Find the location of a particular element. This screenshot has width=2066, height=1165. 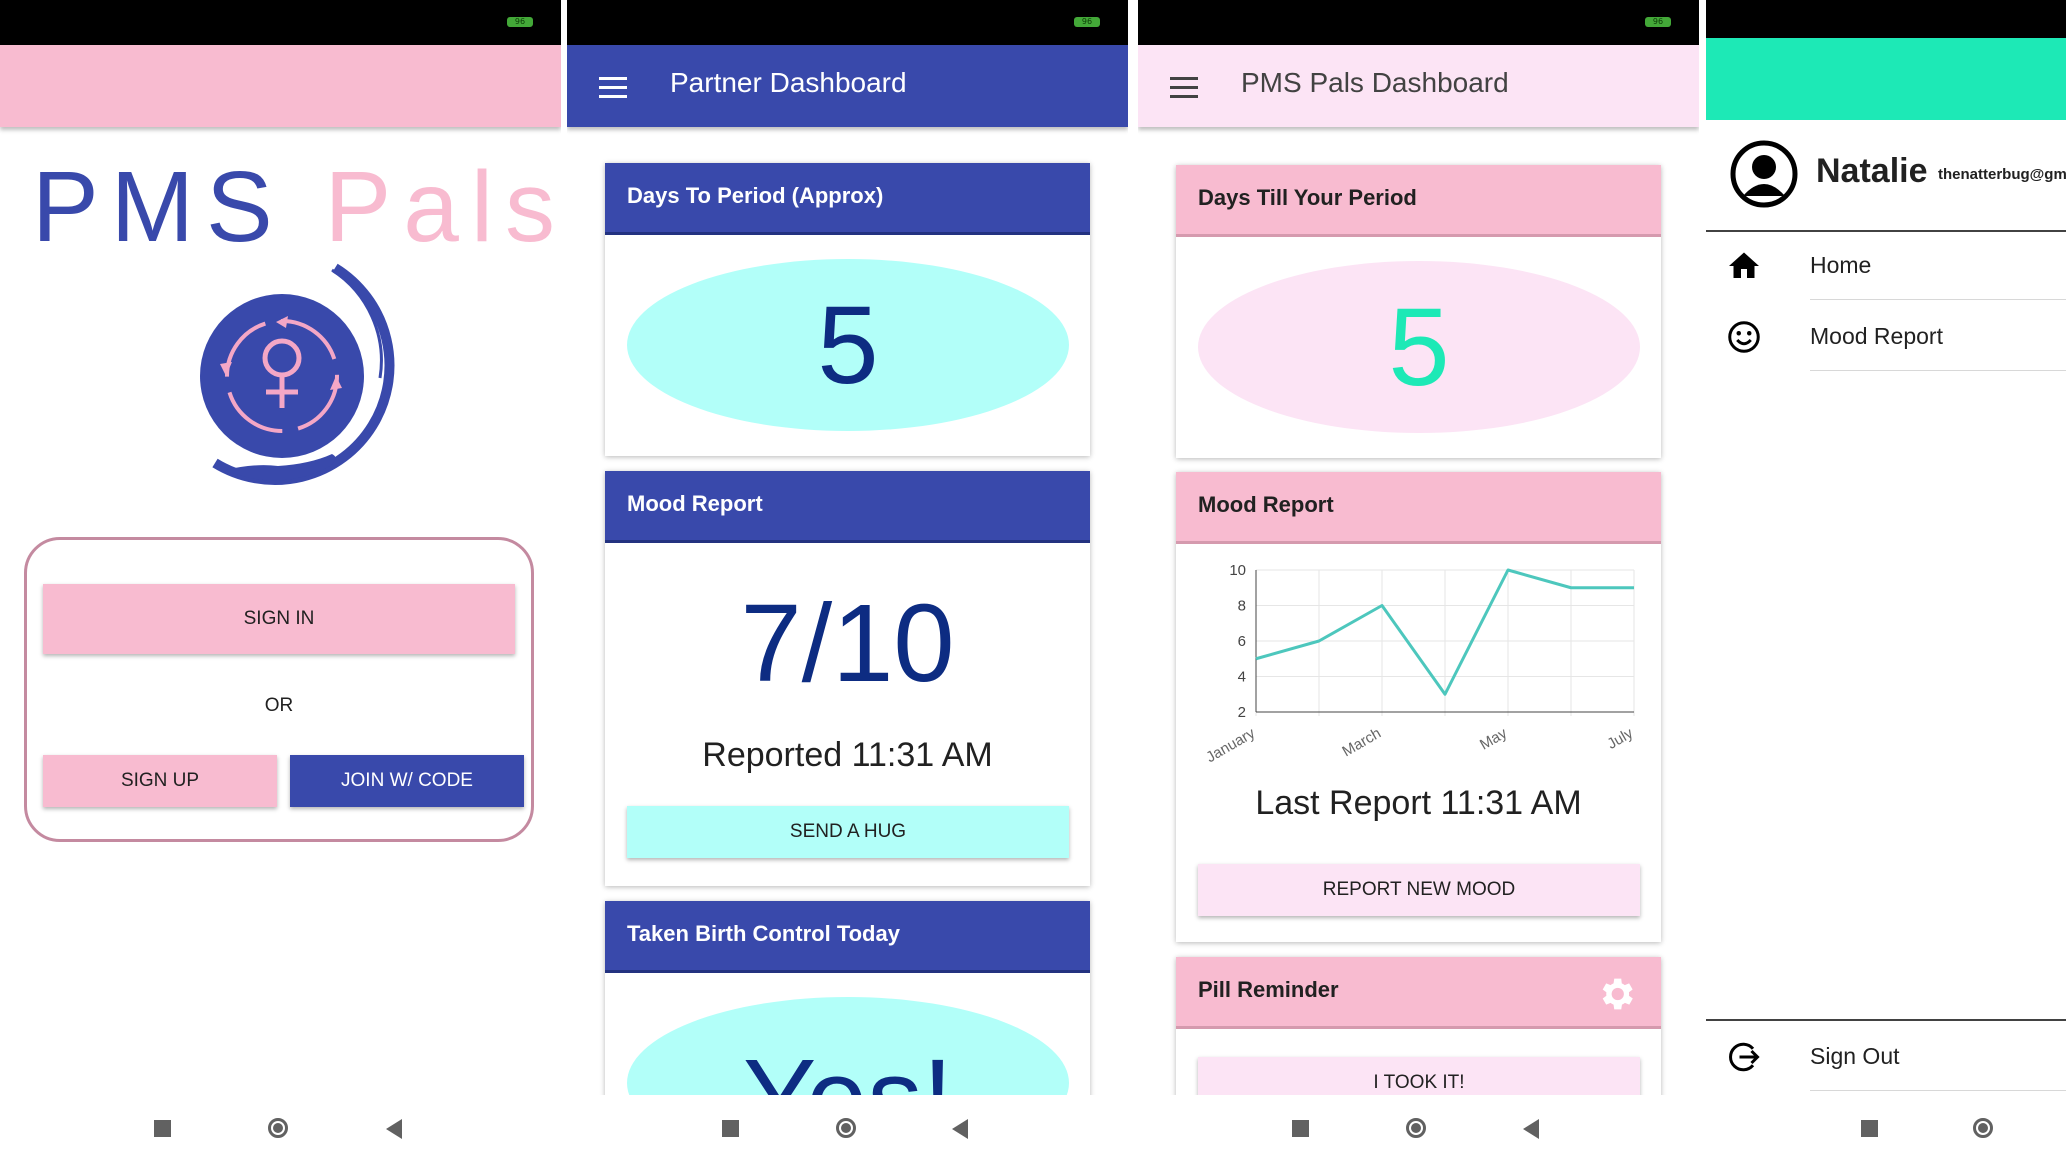

y-tick-label: 2 is located at coordinates (1242, 712).